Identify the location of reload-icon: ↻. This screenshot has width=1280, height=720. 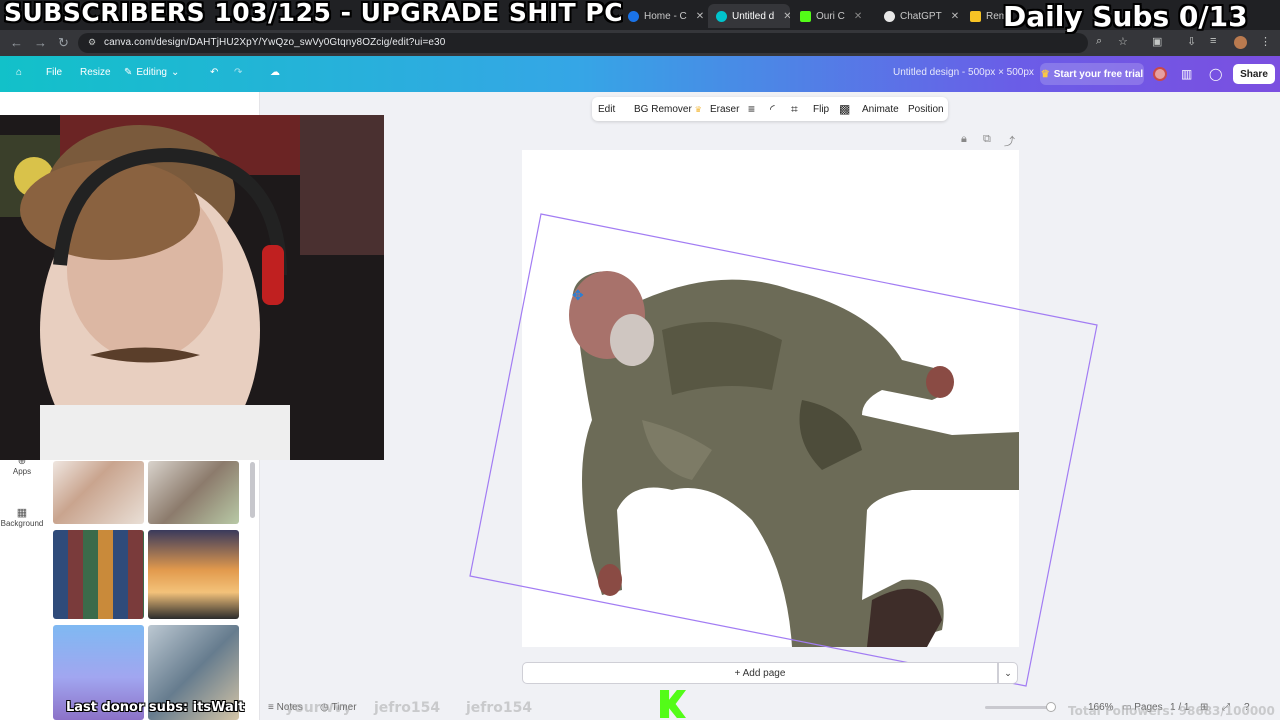
(63, 43).